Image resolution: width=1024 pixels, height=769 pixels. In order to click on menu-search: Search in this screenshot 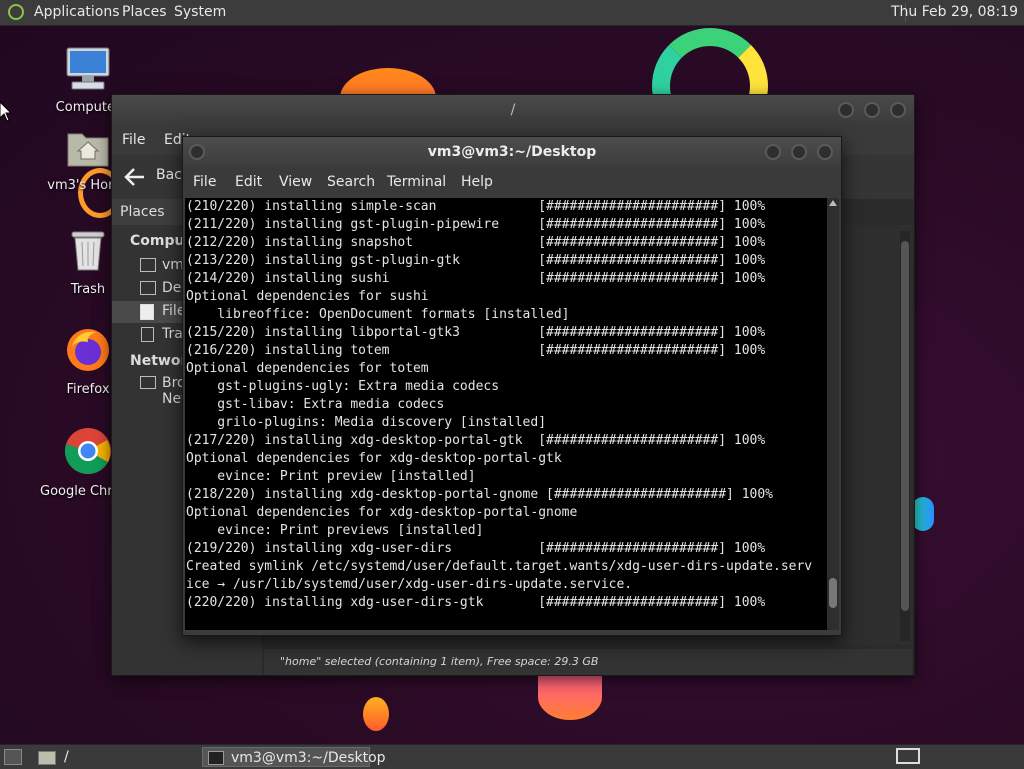, I will do `click(351, 182)`.